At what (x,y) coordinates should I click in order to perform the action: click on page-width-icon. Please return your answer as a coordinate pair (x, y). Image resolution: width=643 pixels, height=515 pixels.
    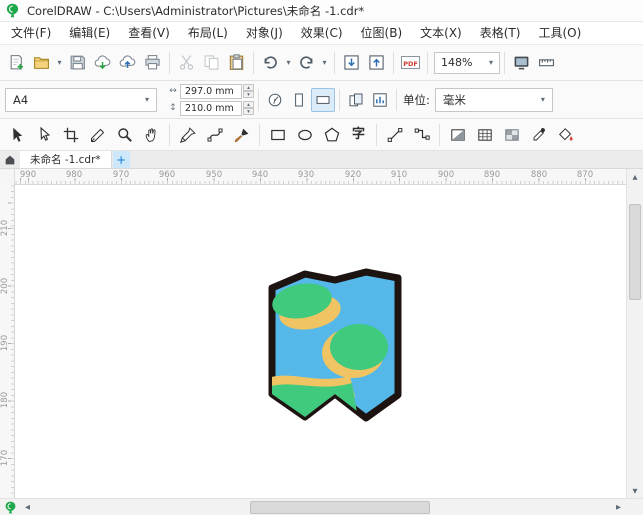
    Looking at the image, I should click on (173, 91).